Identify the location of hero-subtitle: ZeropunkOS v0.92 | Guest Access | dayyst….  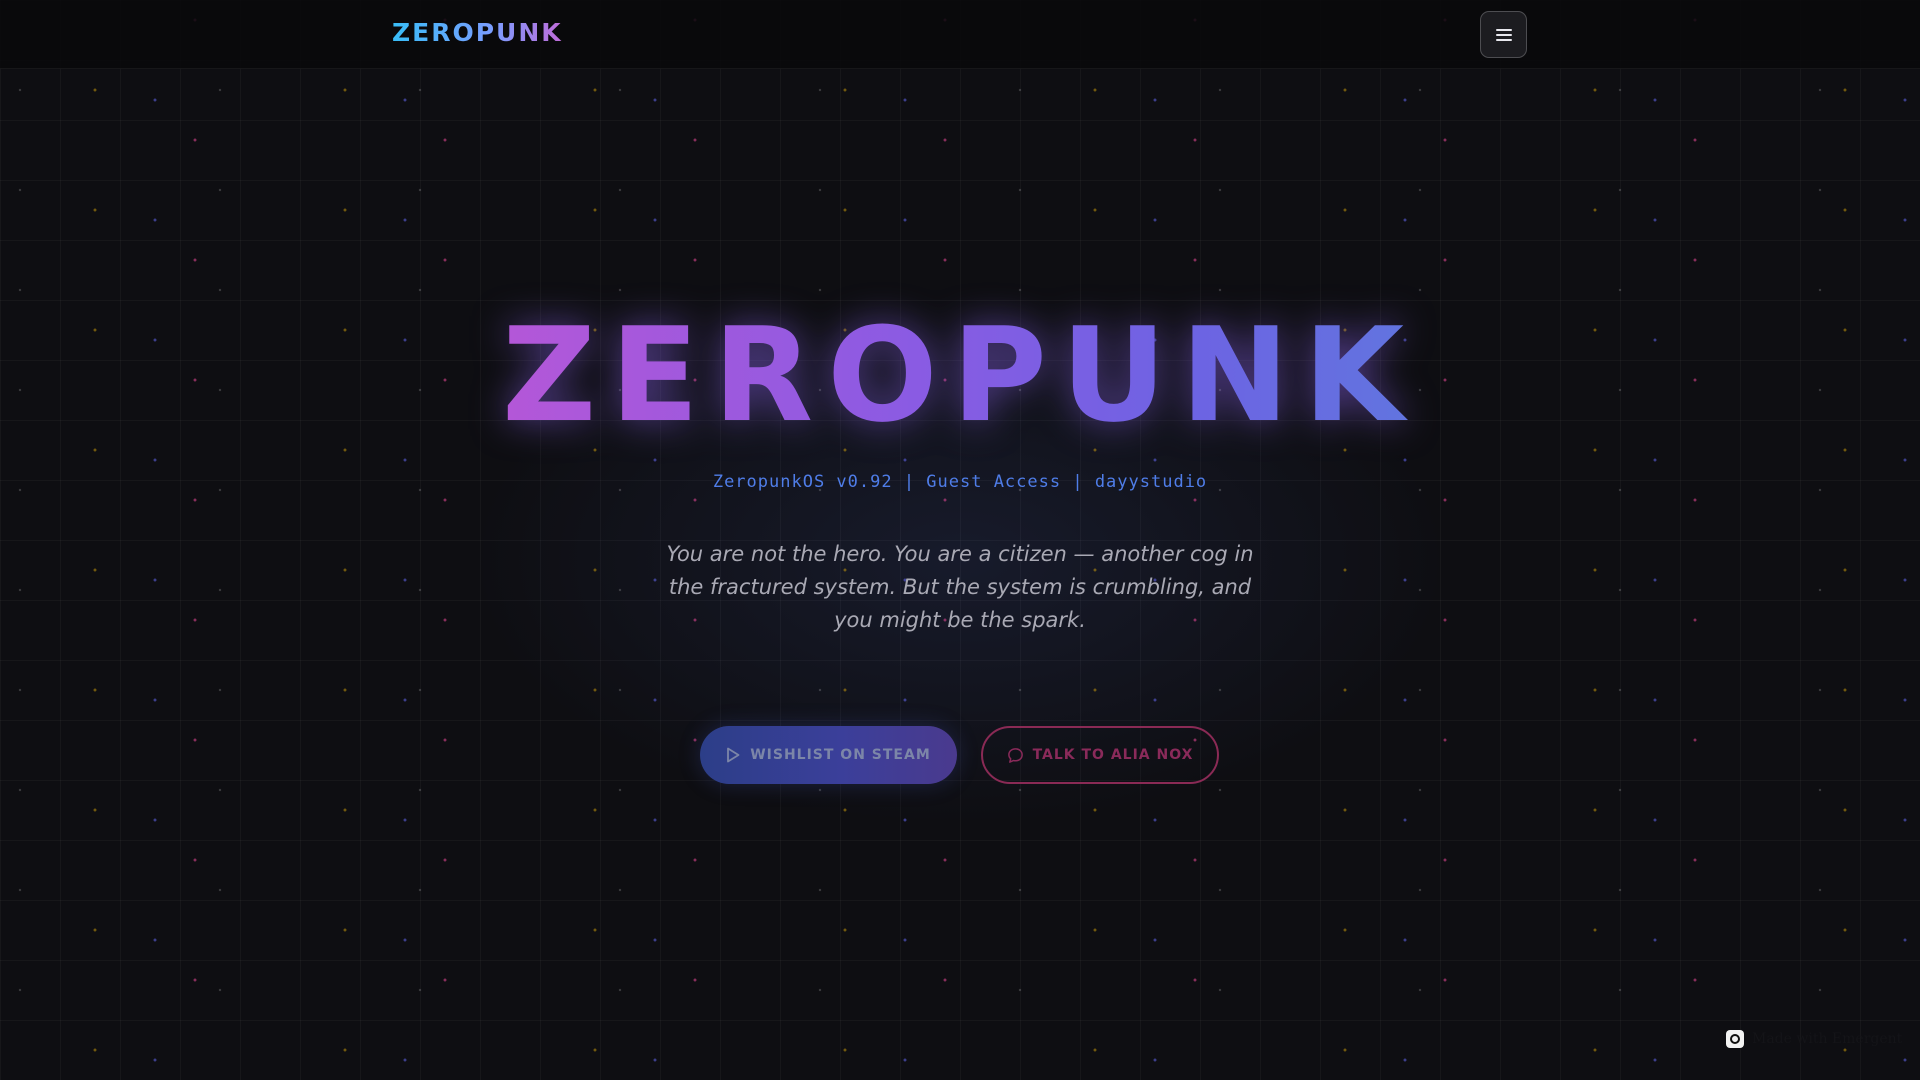
(960, 482).